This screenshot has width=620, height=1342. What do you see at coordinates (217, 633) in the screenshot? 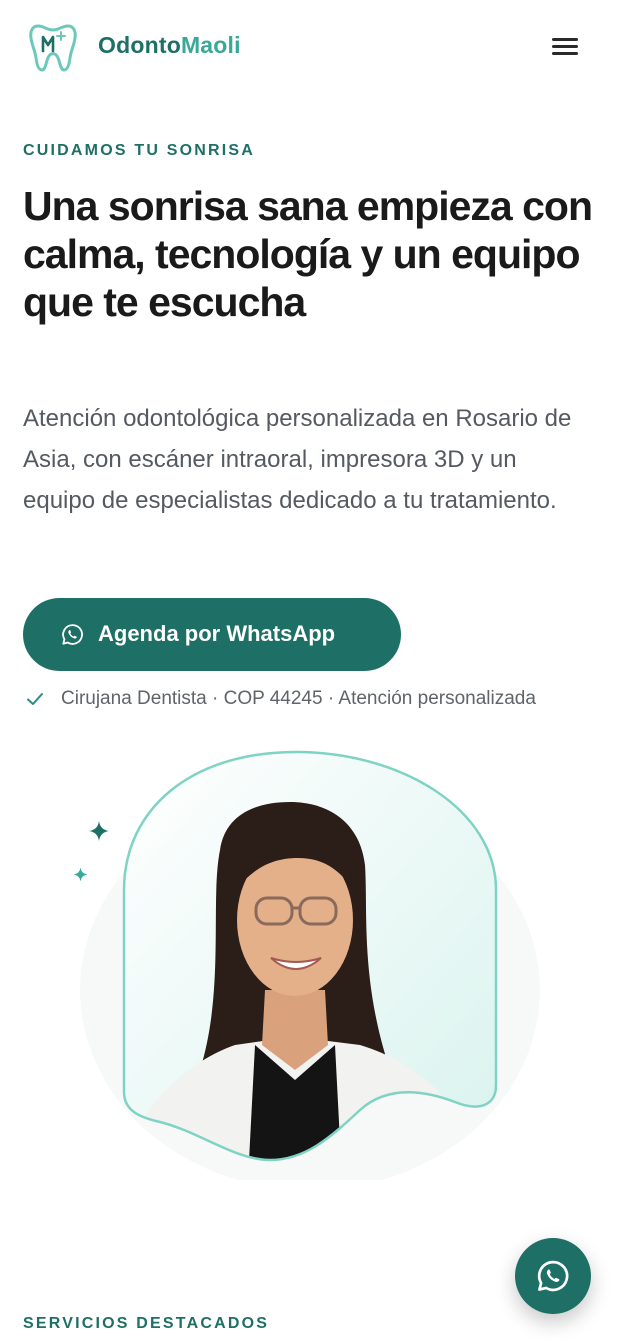
I see `whatsapp-booking-label: Agenda por WhatsApp` at bounding box center [217, 633].